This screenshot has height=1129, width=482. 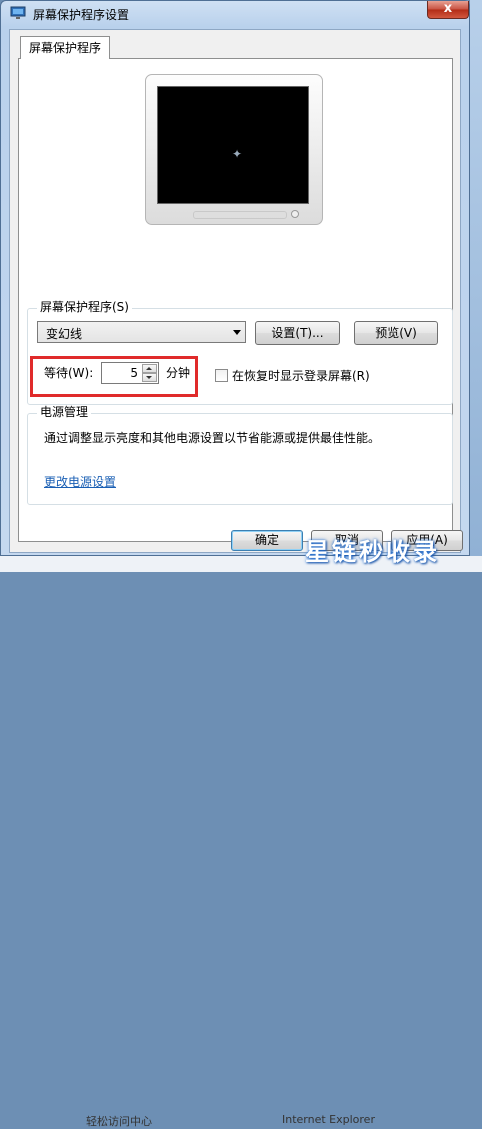 What do you see at coordinates (396, 333) in the screenshot?
I see `preview-button: 预览(V)` at bounding box center [396, 333].